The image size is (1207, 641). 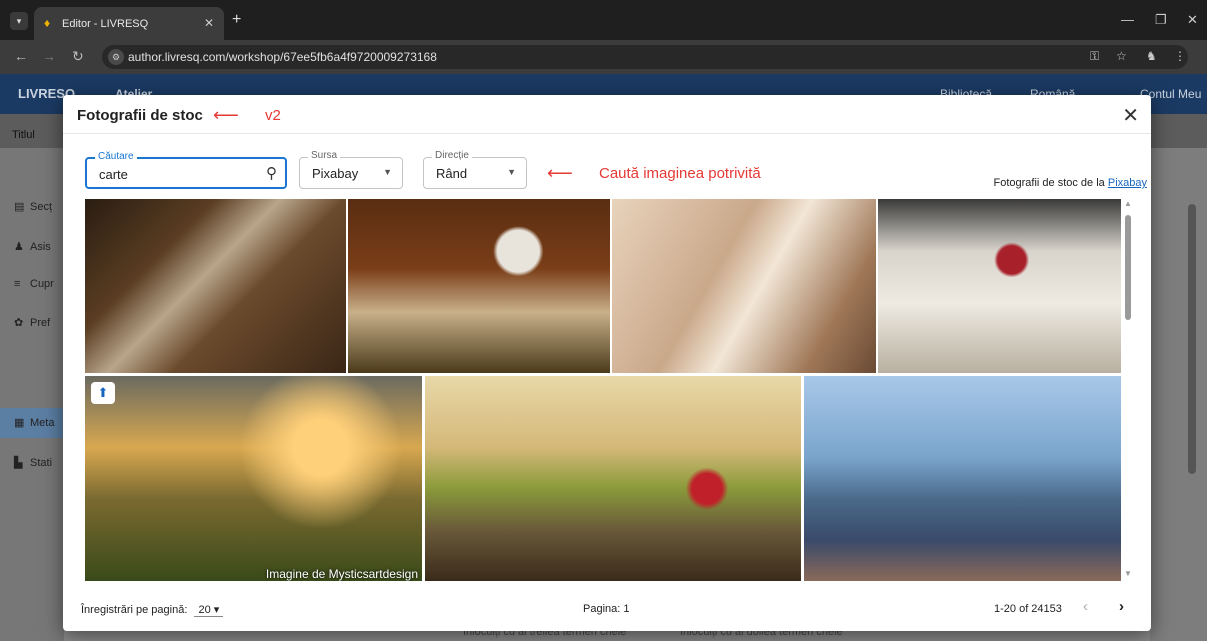 I want to click on stock-credit: Fotografii de stoc de la Pixabay, so click(x=1071, y=183).